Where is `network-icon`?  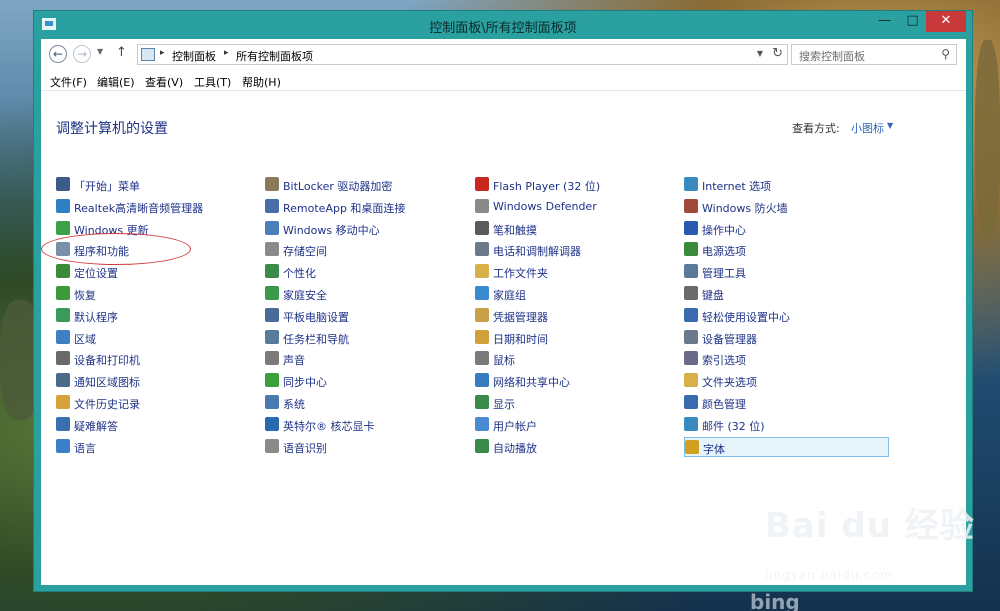
network-icon is located at coordinates (482, 380).